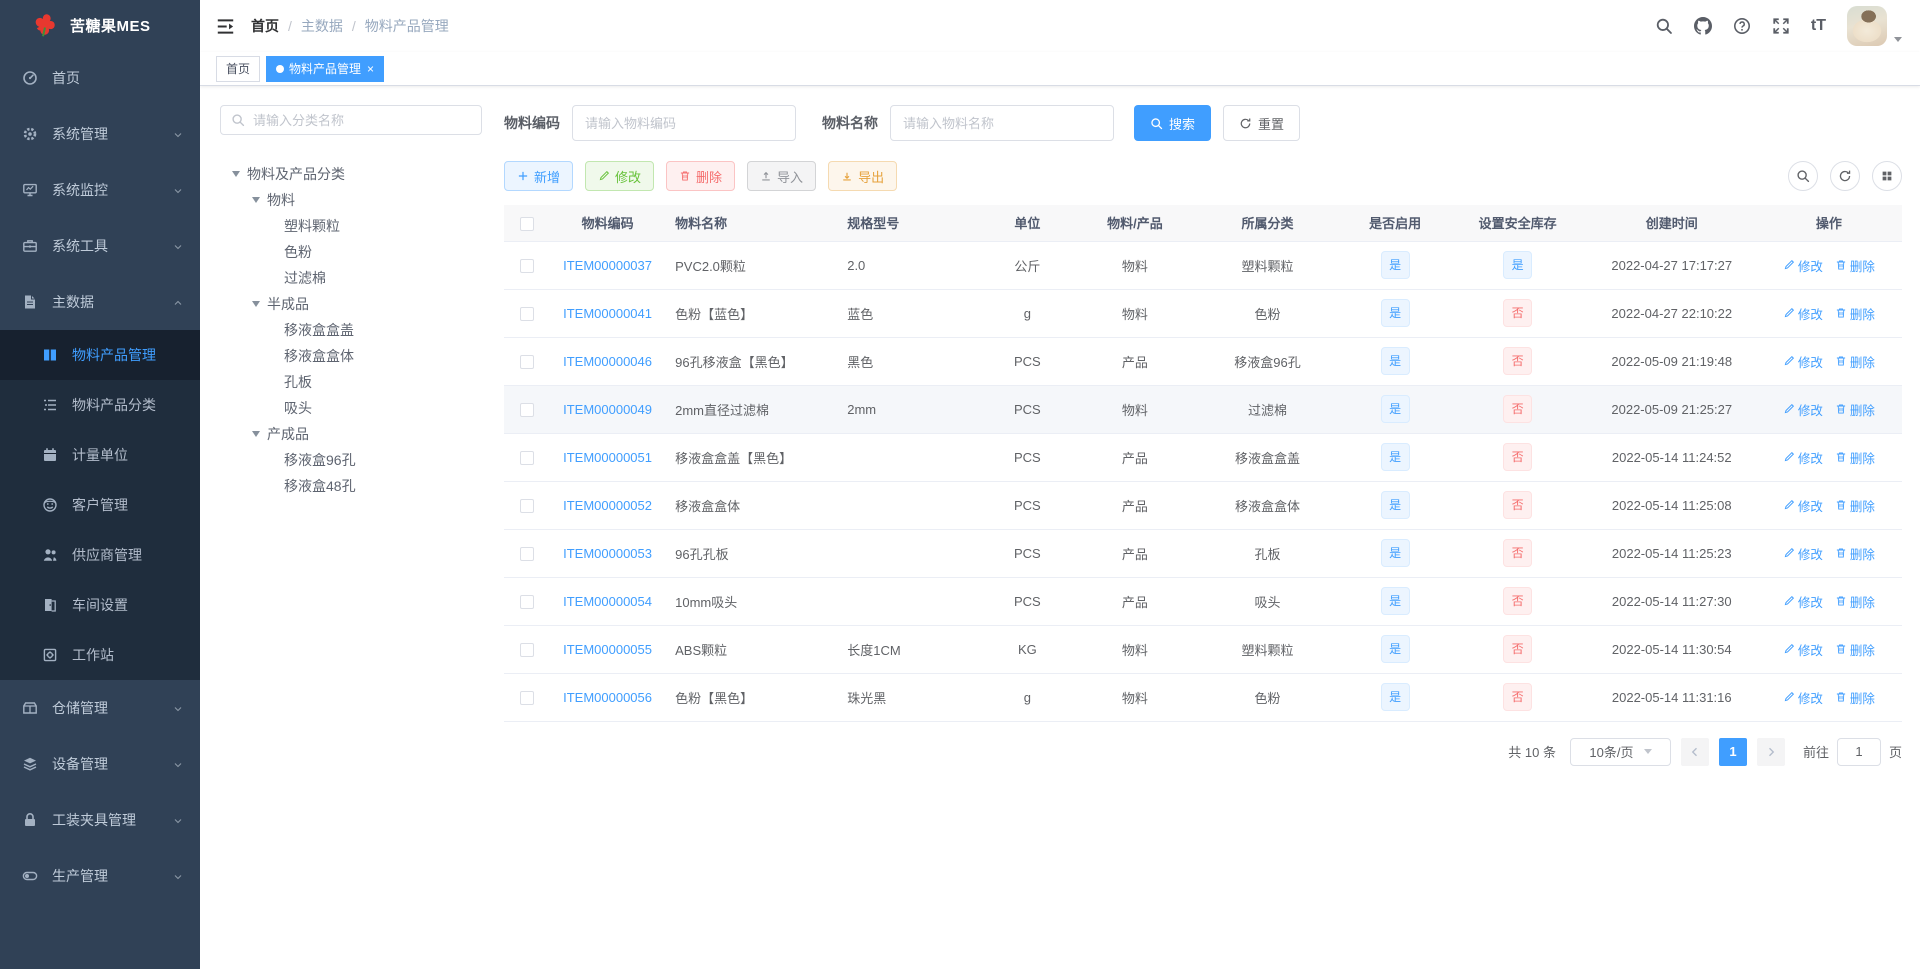 The height and width of the screenshot is (969, 1920). I want to click on sidebar-item-equipment-management: 设备管理, so click(100, 764).